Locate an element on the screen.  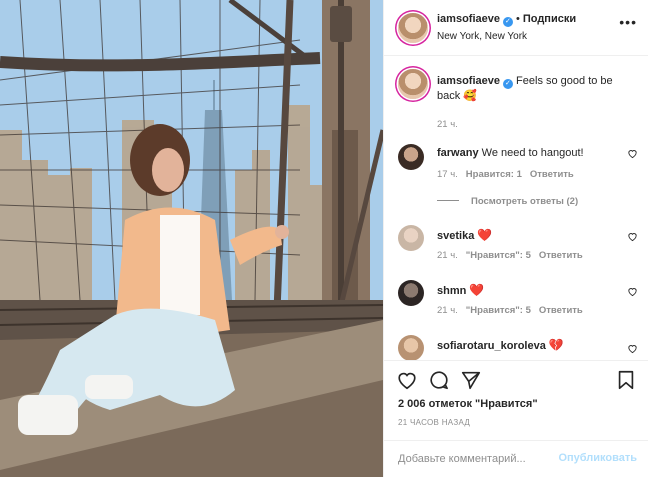
comment-meta: 17 ч. Нравится: 1 Ответить is located at coordinates (509, 174).